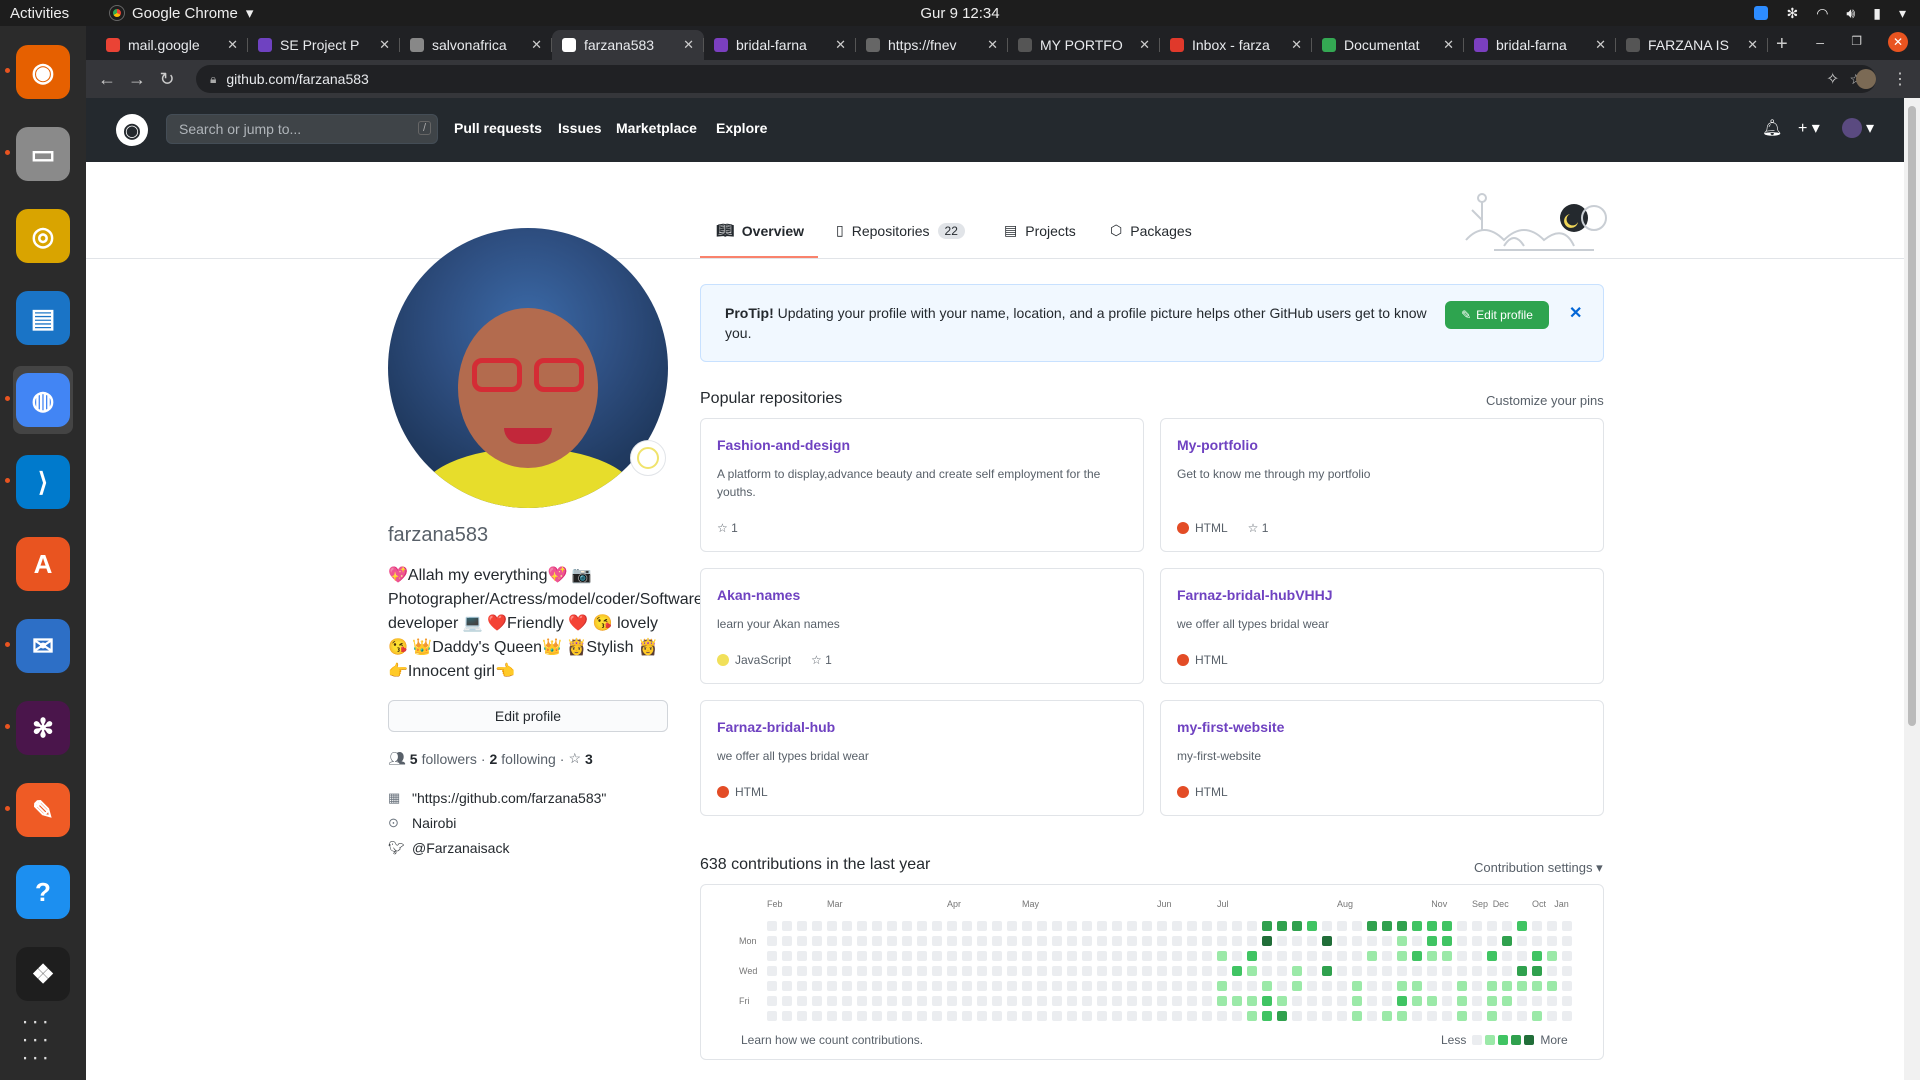 This screenshot has width=1920, height=1080. Describe the element at coordinates (1877, 13) in the screenshot. I see `battery-icon: ▮` at that location.